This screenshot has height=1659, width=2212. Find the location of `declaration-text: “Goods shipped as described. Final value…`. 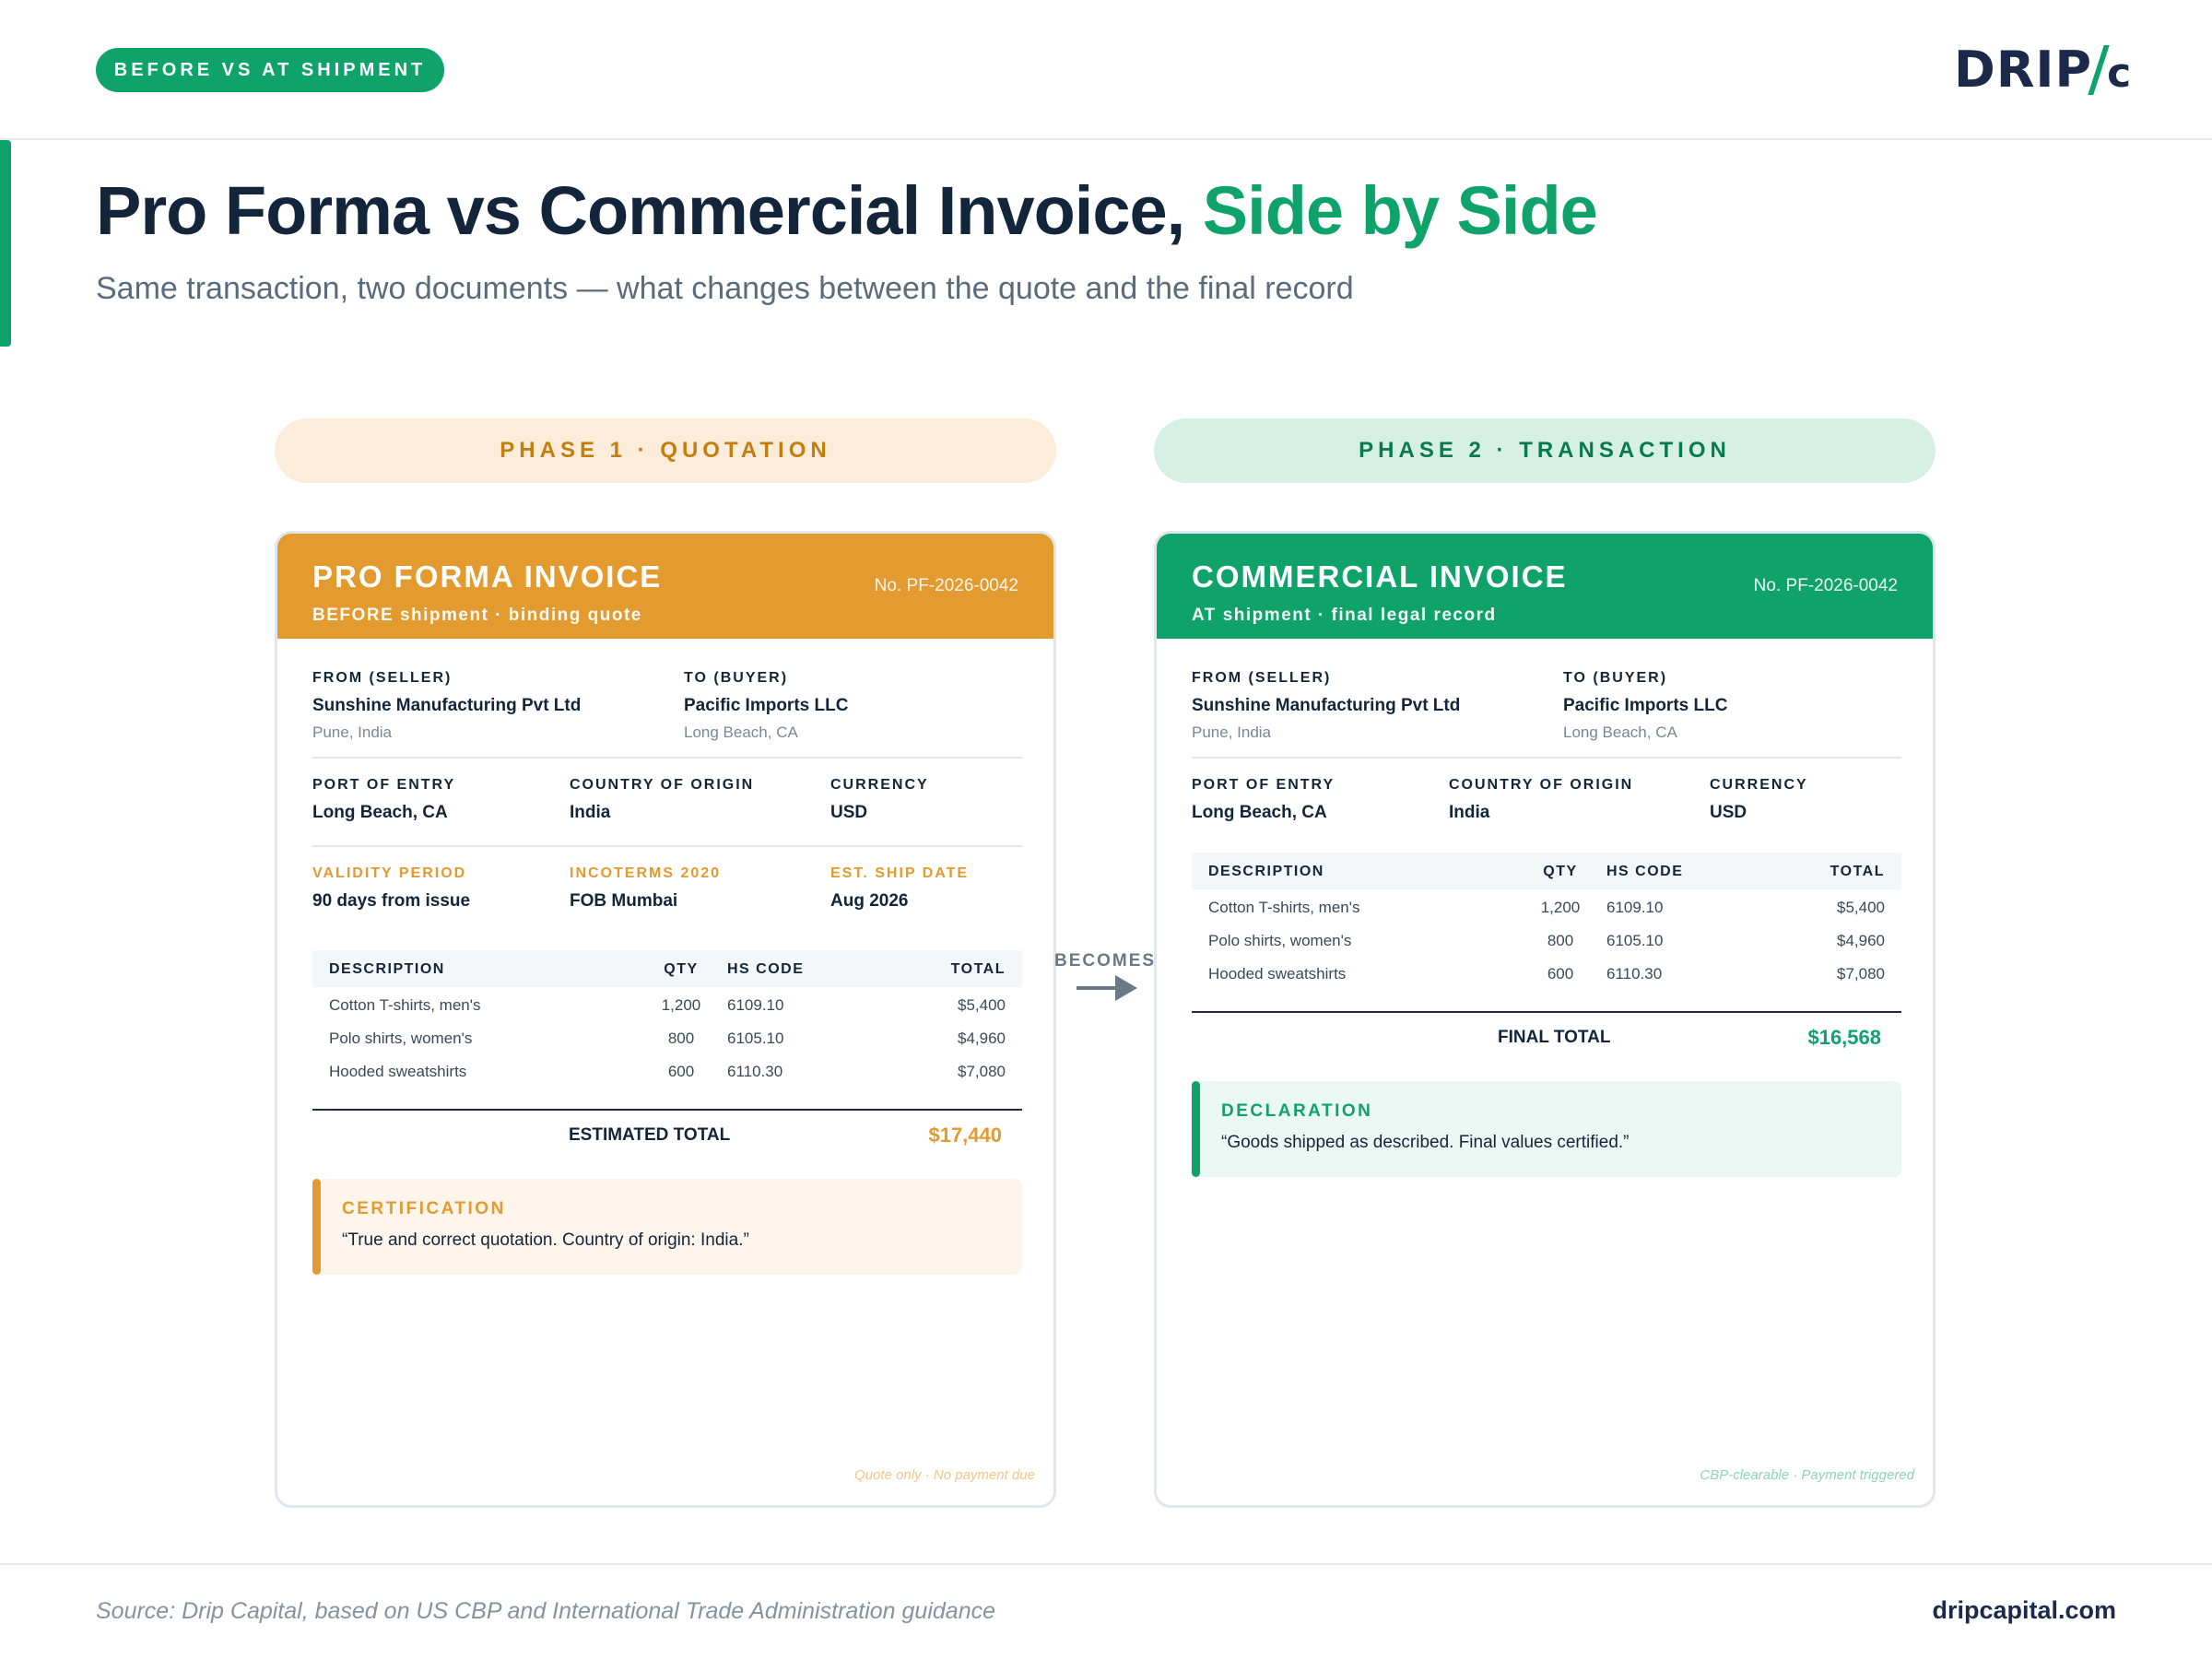

declaration-text: “Goods shipped as described. Final value… is located at coordinates (1425, 1142).